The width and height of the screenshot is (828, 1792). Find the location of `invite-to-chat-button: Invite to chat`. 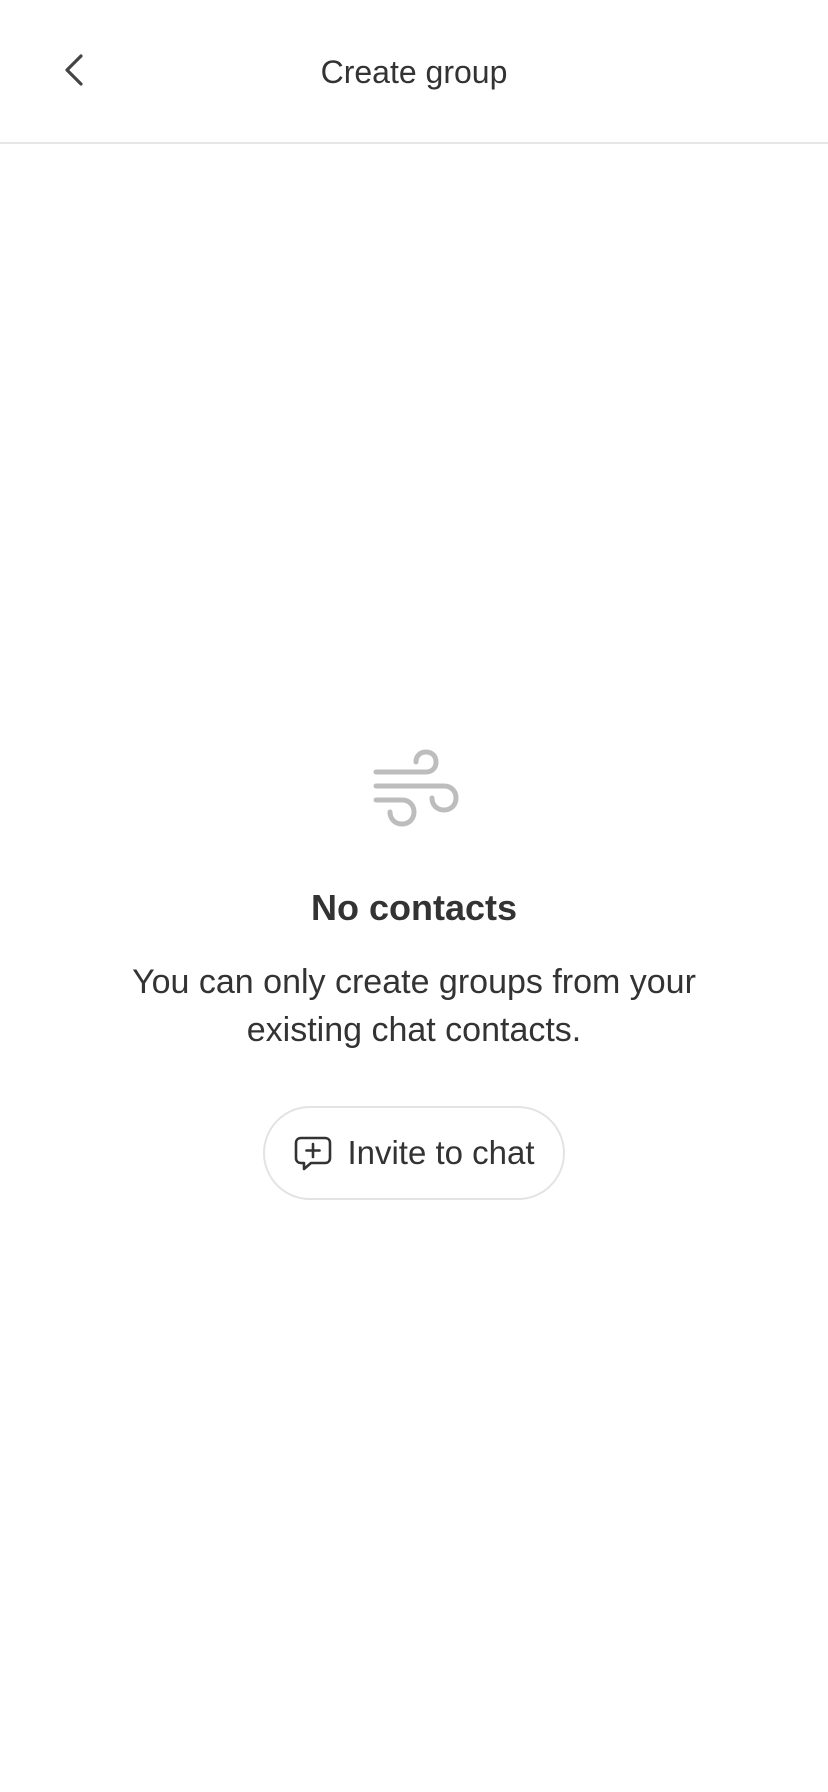

invite-to-chat-button: Invite to chat is located at coordinates (414, 1153).